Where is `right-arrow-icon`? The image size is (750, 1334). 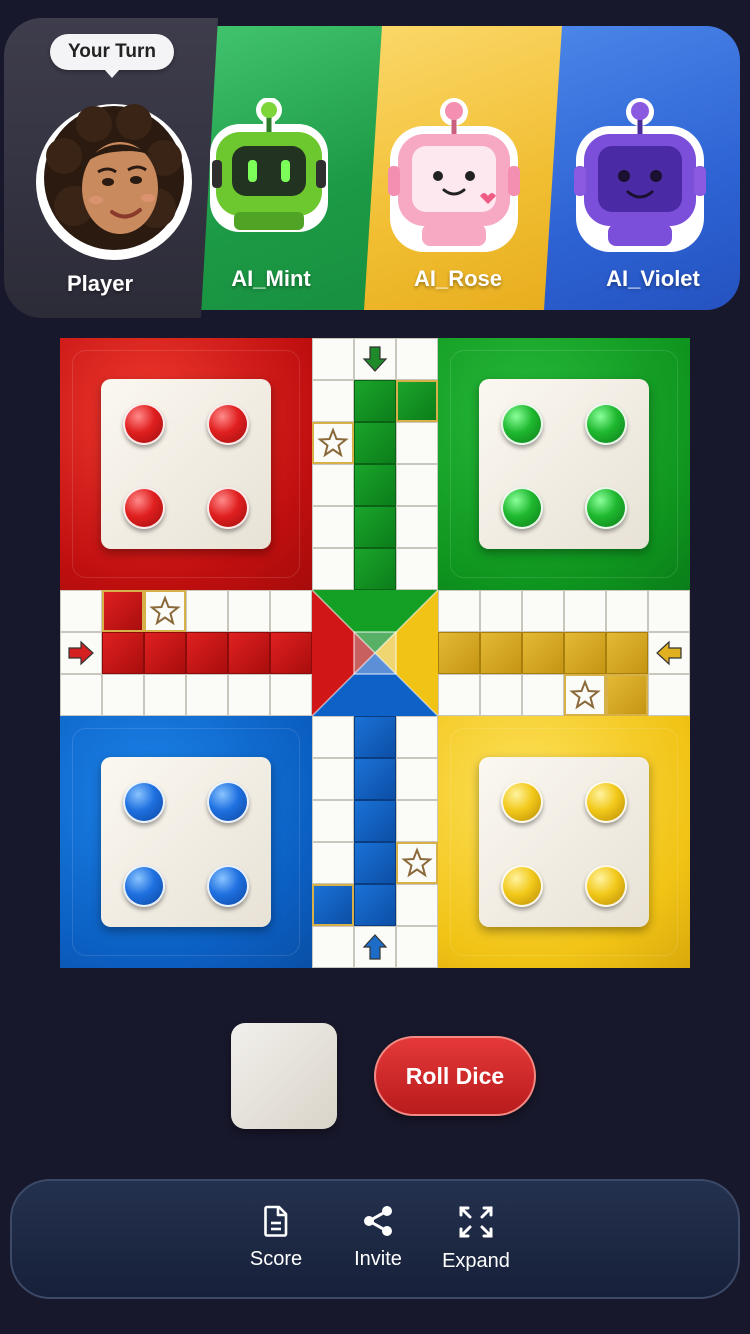
right-arrow-icon is located at coordinates (81, 653).